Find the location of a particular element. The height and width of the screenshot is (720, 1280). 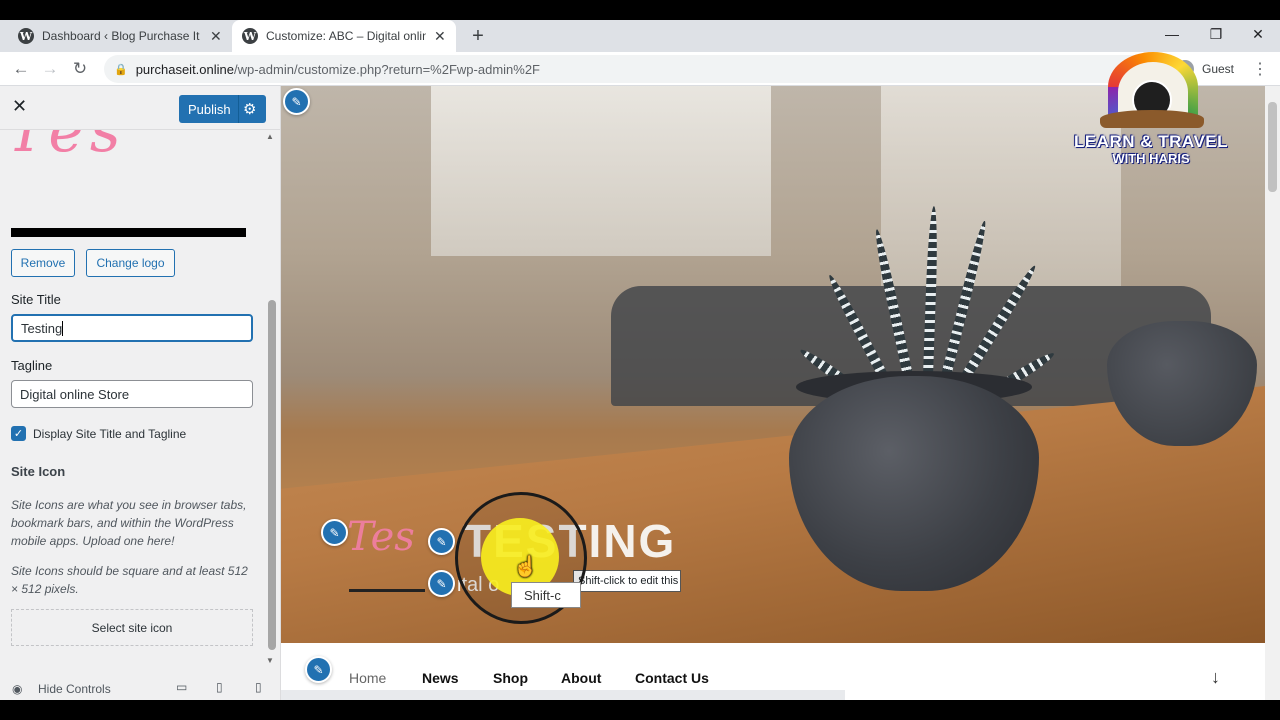

tab-title: Dashboard ‹ Blog Purchase It On is located at coordinates (122, 36).